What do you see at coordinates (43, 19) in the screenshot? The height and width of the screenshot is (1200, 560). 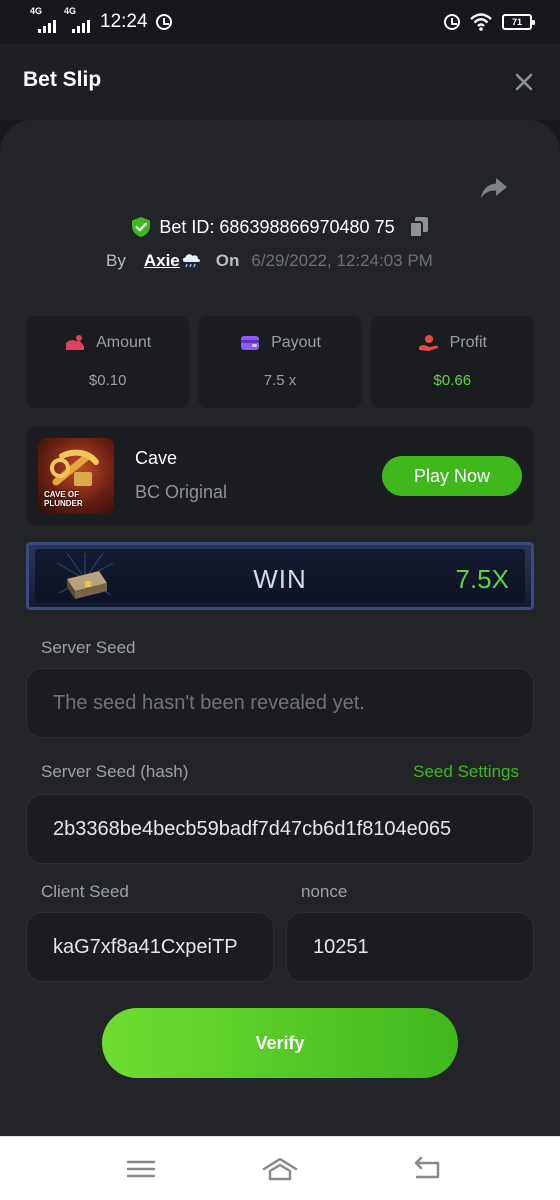 I see `signal-icon: 4G` at bounding box center [43, 19].